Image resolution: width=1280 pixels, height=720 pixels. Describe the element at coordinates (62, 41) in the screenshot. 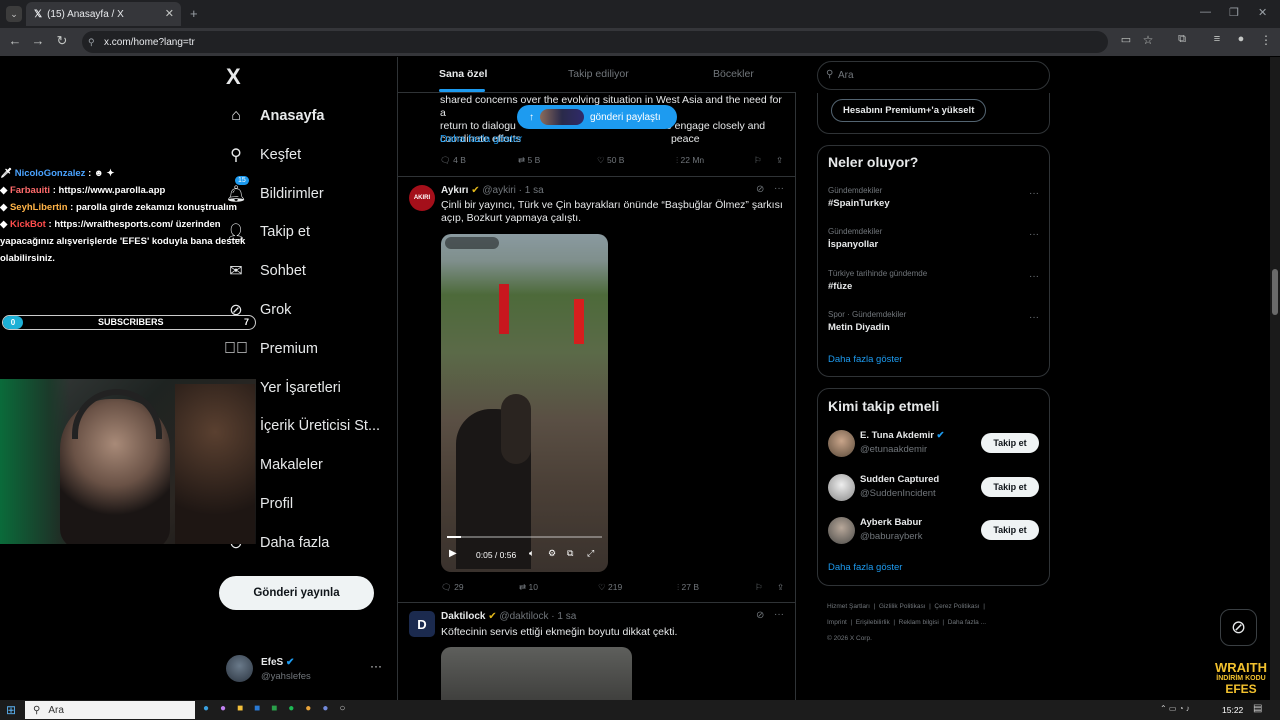

I see `reload-icon: ↻` at that location.